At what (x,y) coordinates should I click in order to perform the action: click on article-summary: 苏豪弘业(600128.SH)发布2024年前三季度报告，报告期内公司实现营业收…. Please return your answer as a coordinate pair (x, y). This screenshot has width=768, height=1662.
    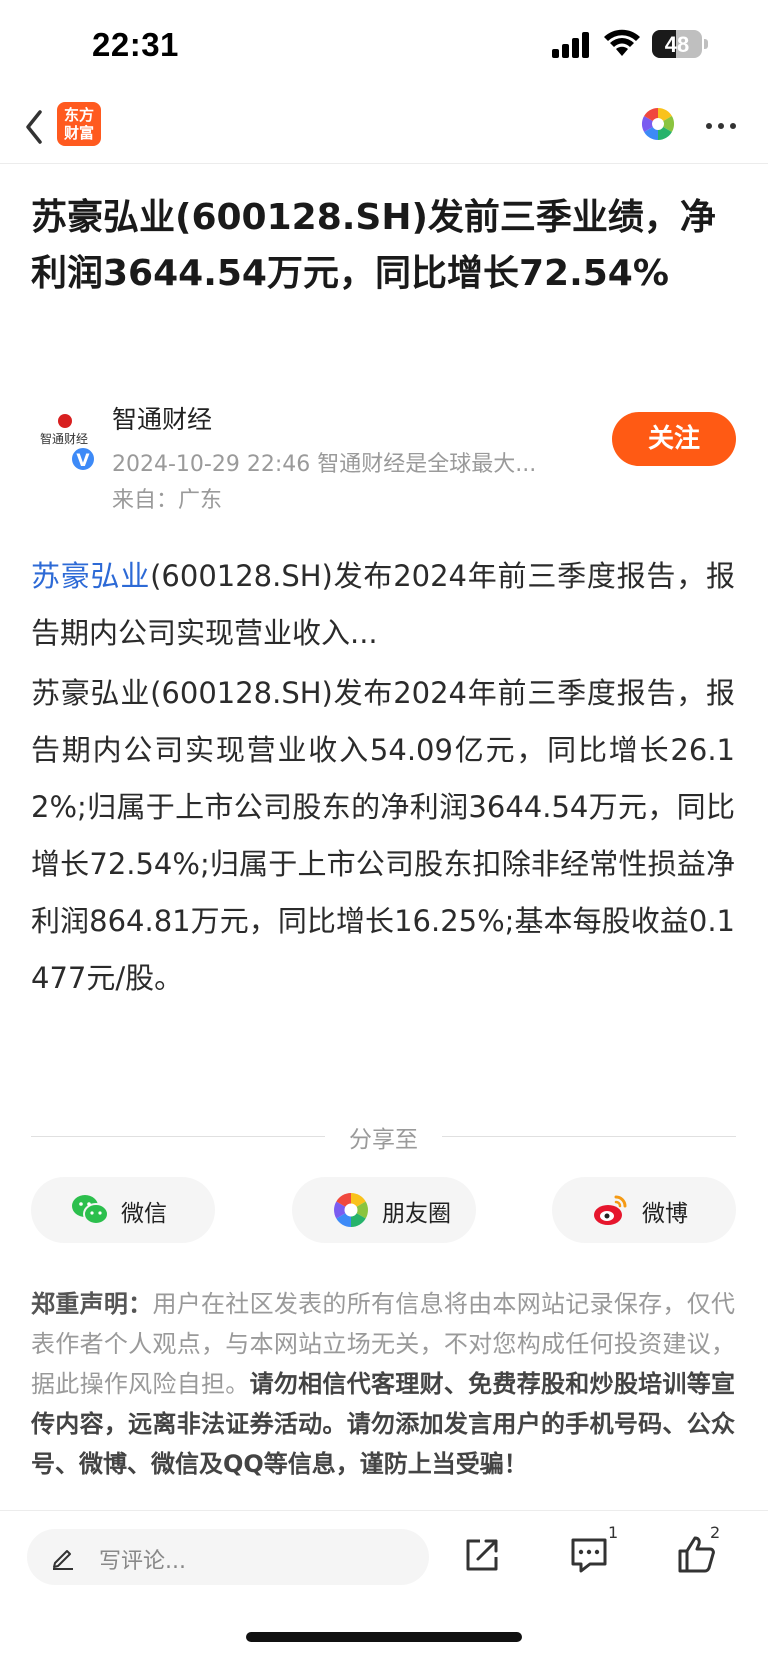
    Looking at the image, I should click on (383, 605).